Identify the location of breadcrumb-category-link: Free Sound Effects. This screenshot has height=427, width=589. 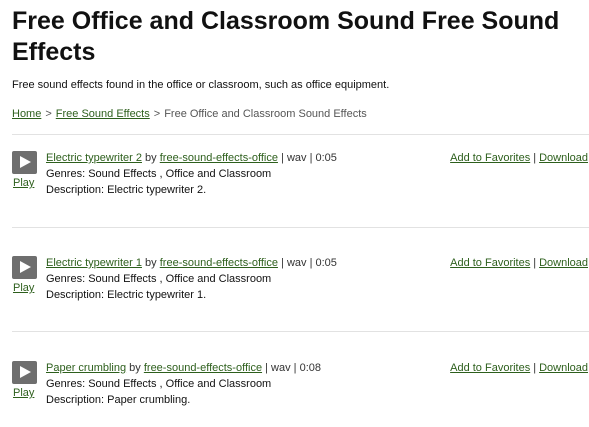
(103, 114).